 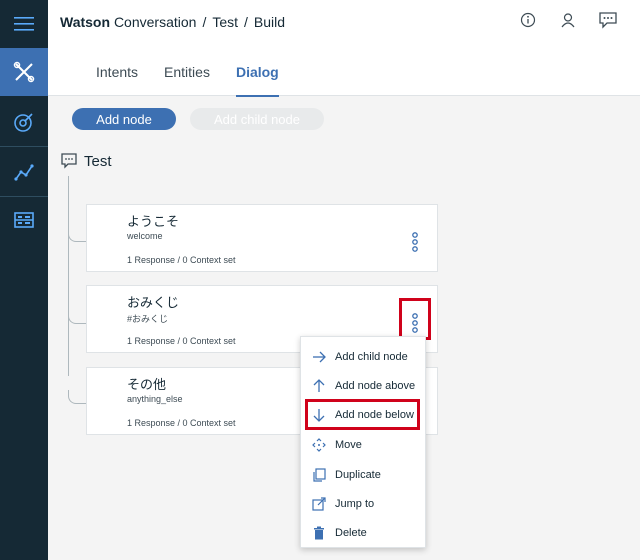 I want to click on build-nav-button, so click(x=24, y=72).